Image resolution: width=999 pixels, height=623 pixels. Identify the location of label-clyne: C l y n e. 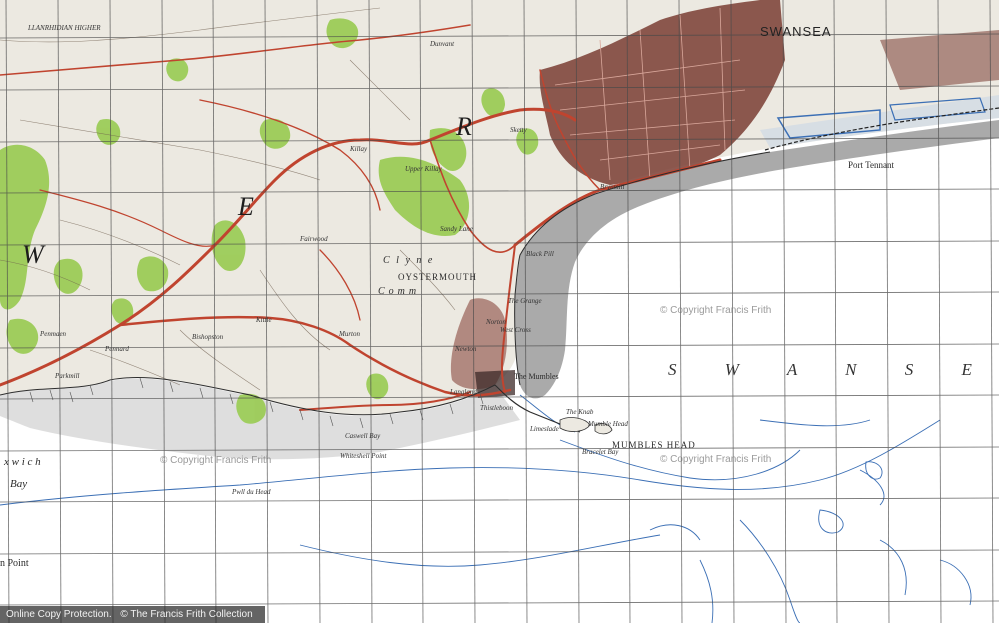
(409, 260).